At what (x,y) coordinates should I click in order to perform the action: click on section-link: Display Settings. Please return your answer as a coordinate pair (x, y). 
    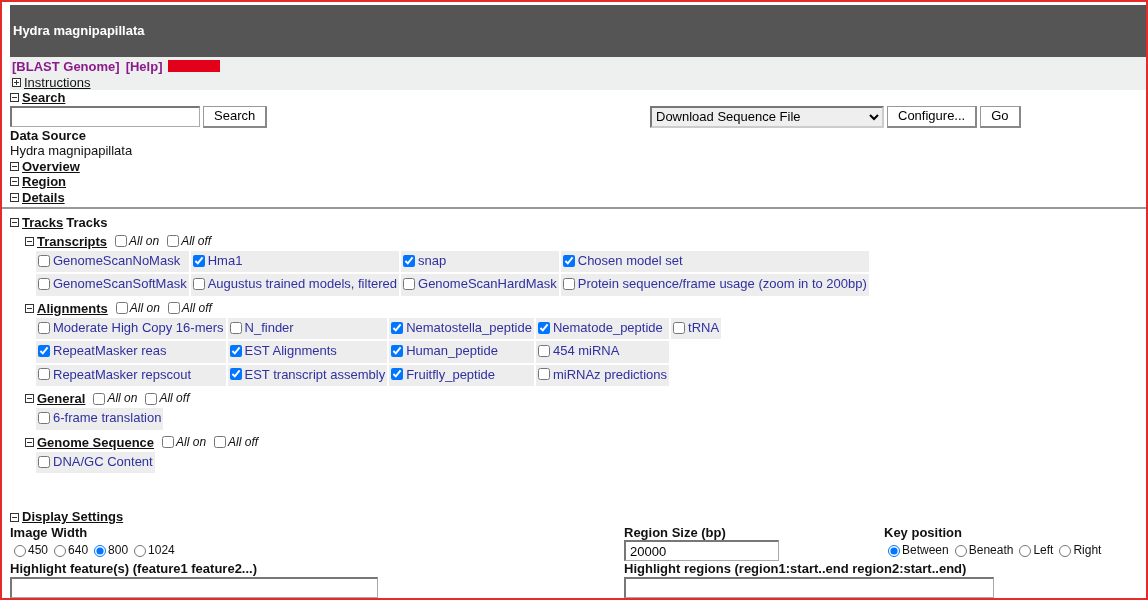
    Looking at the image, I should click on (73, 517).